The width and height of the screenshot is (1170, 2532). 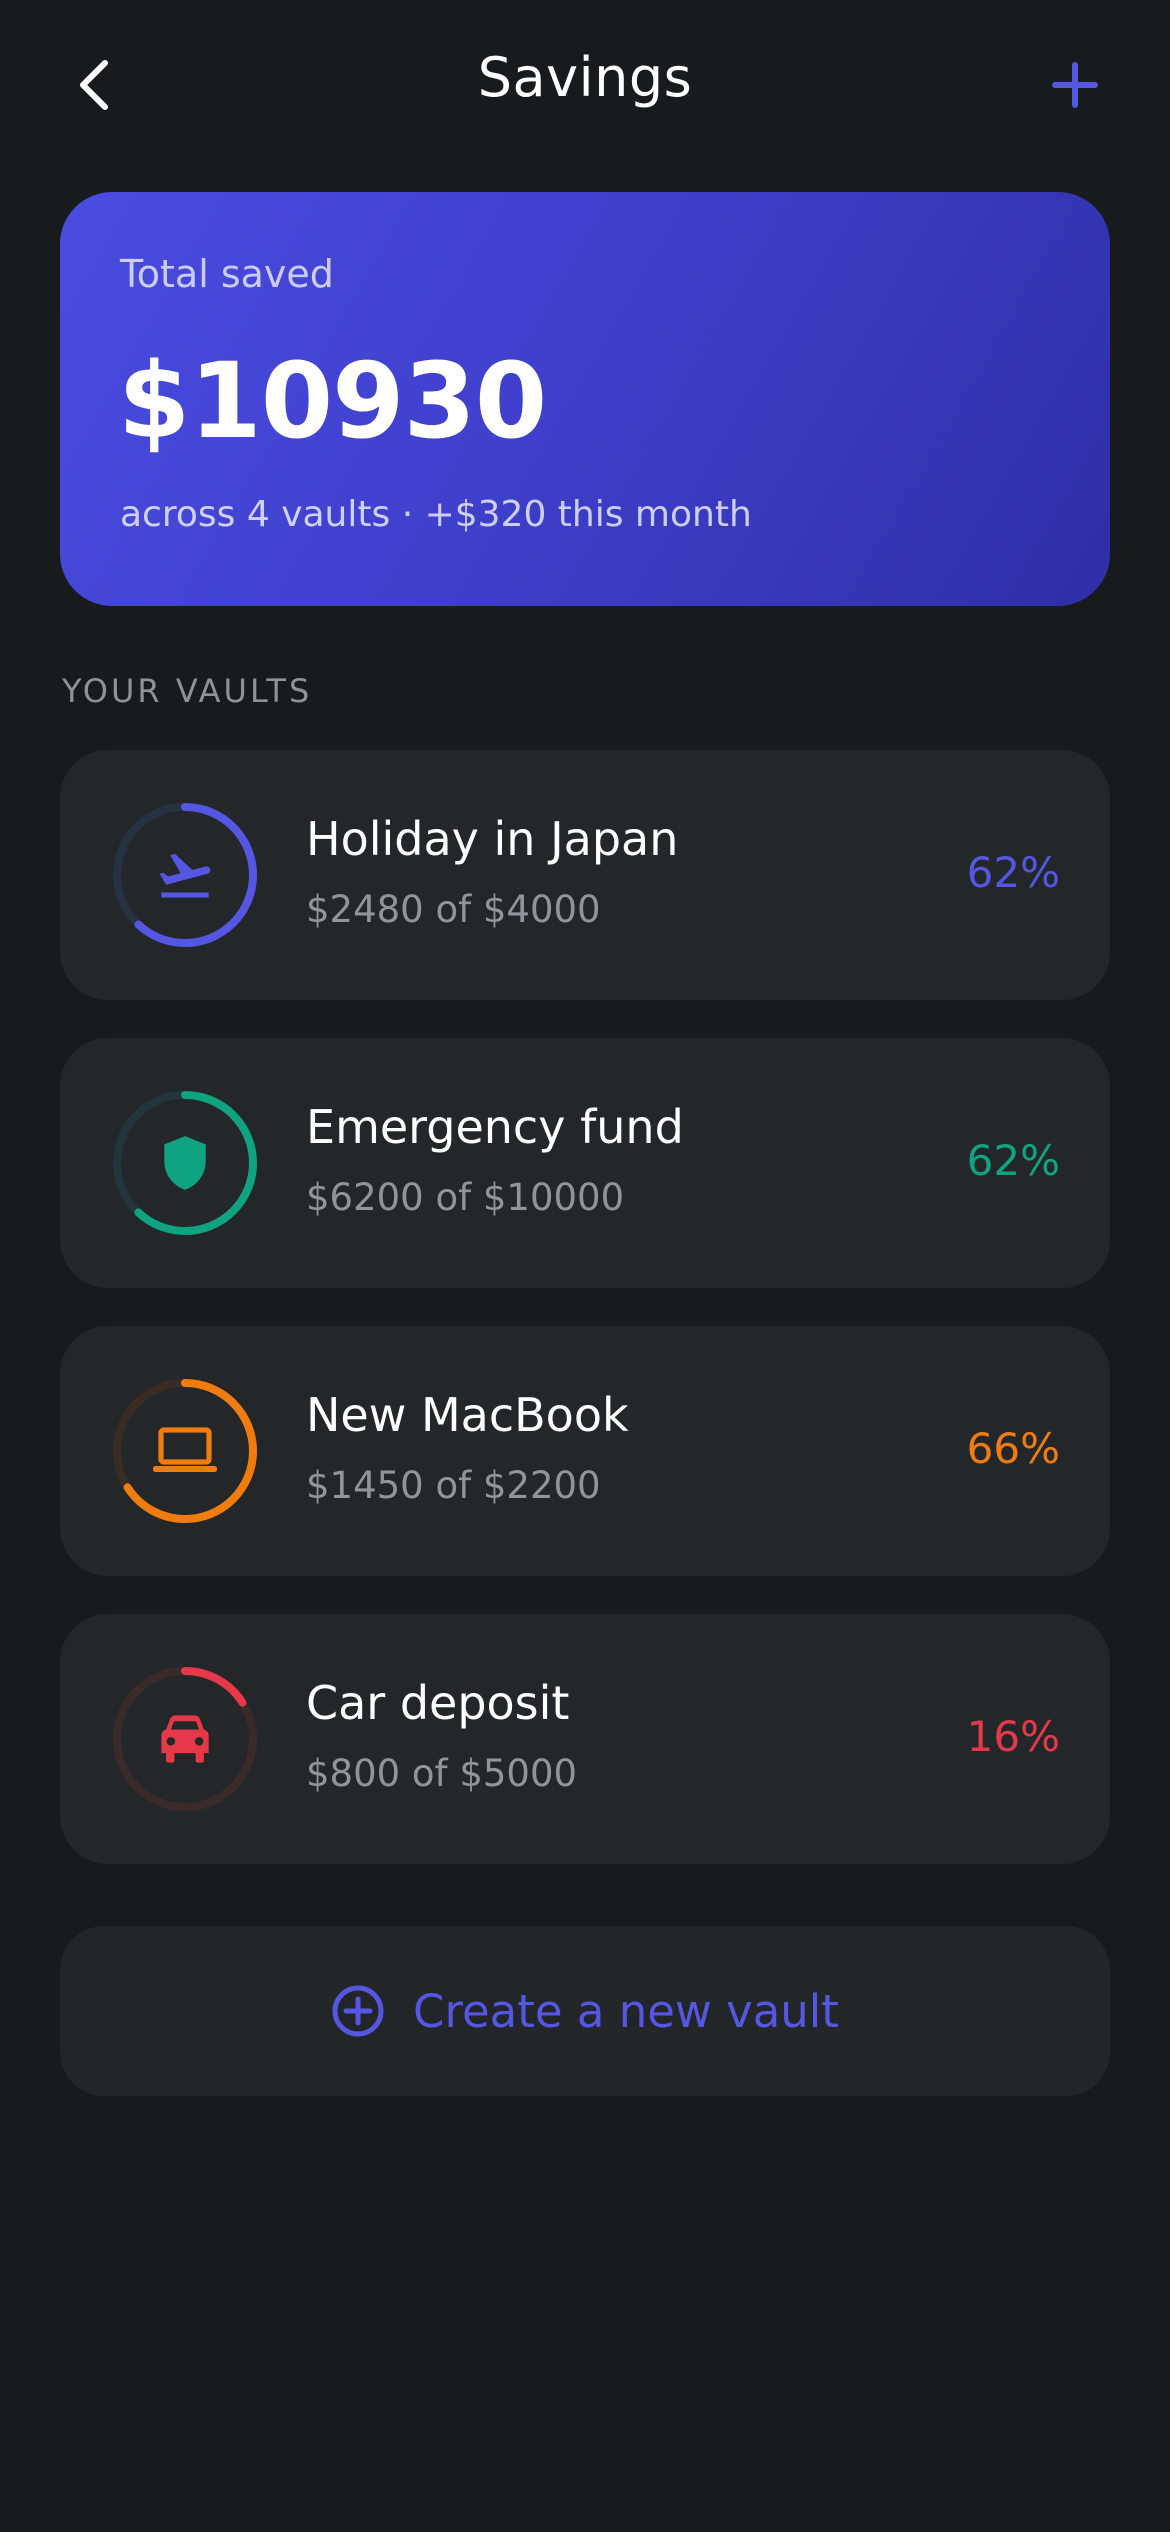 What do you see at coordinates (453, 909) in the screenshot?
I see `vault-progress-text: $2480 of $4000` at bounding box center [453, 909].